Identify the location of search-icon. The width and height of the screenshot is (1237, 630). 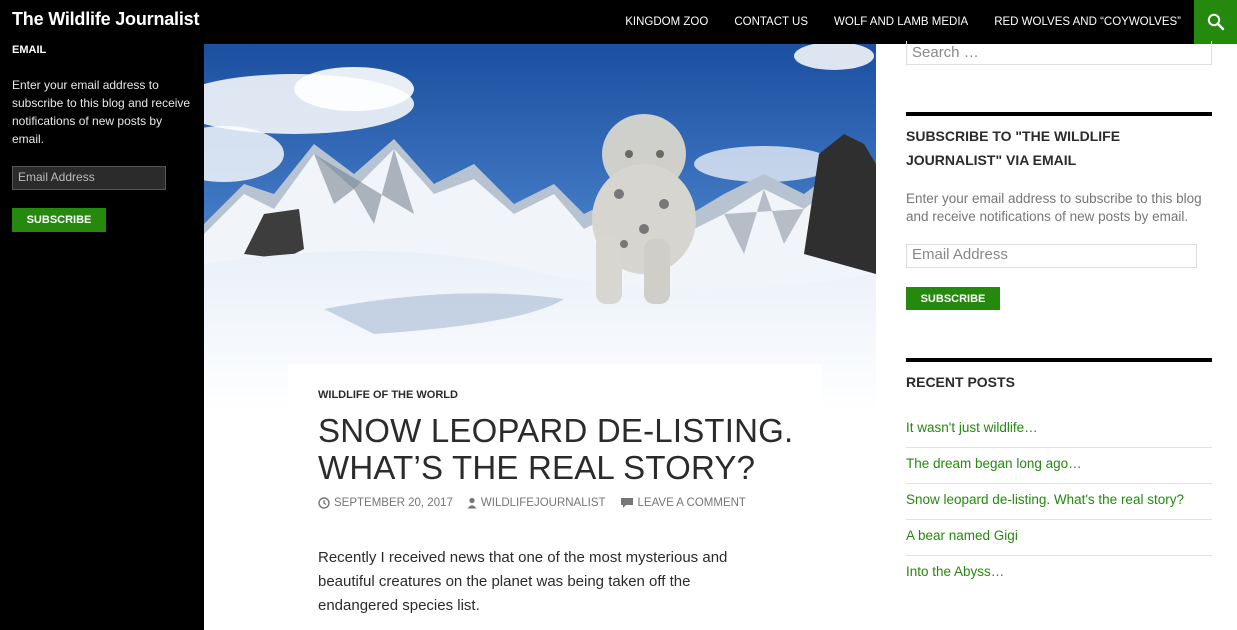
(1215, 22).